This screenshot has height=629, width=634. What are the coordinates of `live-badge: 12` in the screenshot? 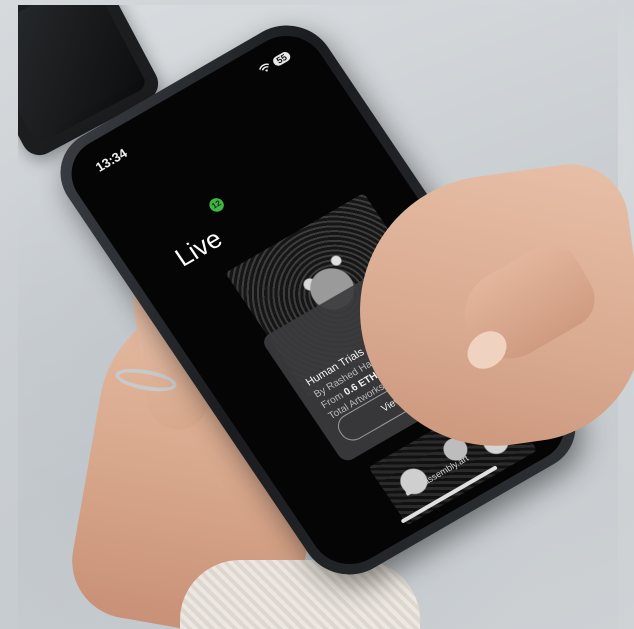 It's located at (216, 205).